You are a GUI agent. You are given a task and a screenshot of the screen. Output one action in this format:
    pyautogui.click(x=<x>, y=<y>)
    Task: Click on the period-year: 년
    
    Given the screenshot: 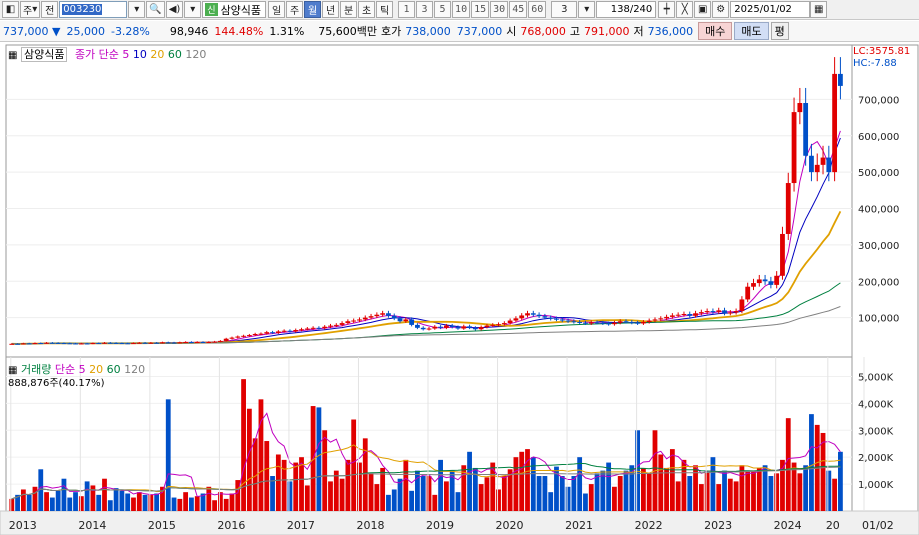 What is the action you would take?
    pyautogui.click(x=331, y=9)
    